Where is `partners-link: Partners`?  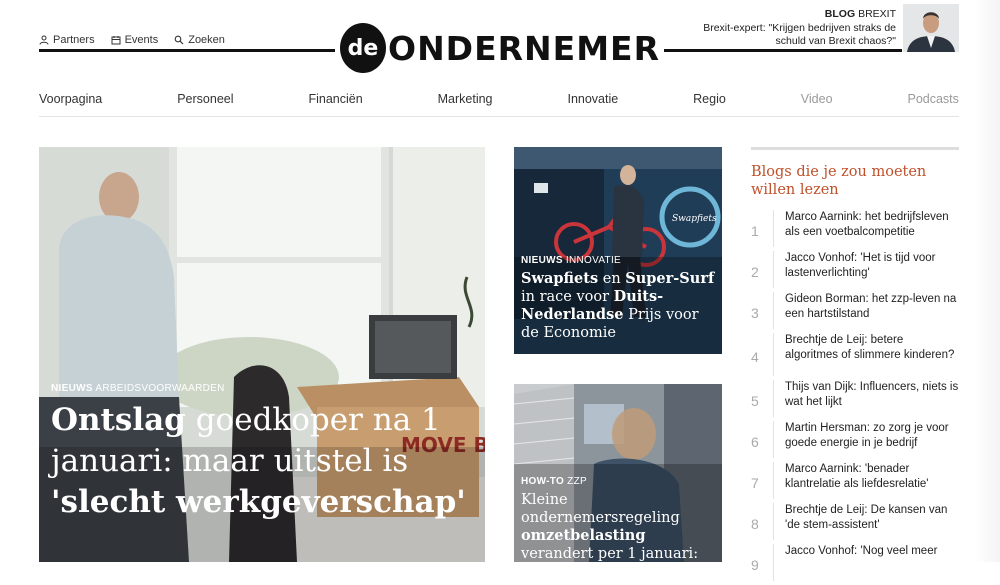 partners-link: Partners is located at coordinates (67, 40).